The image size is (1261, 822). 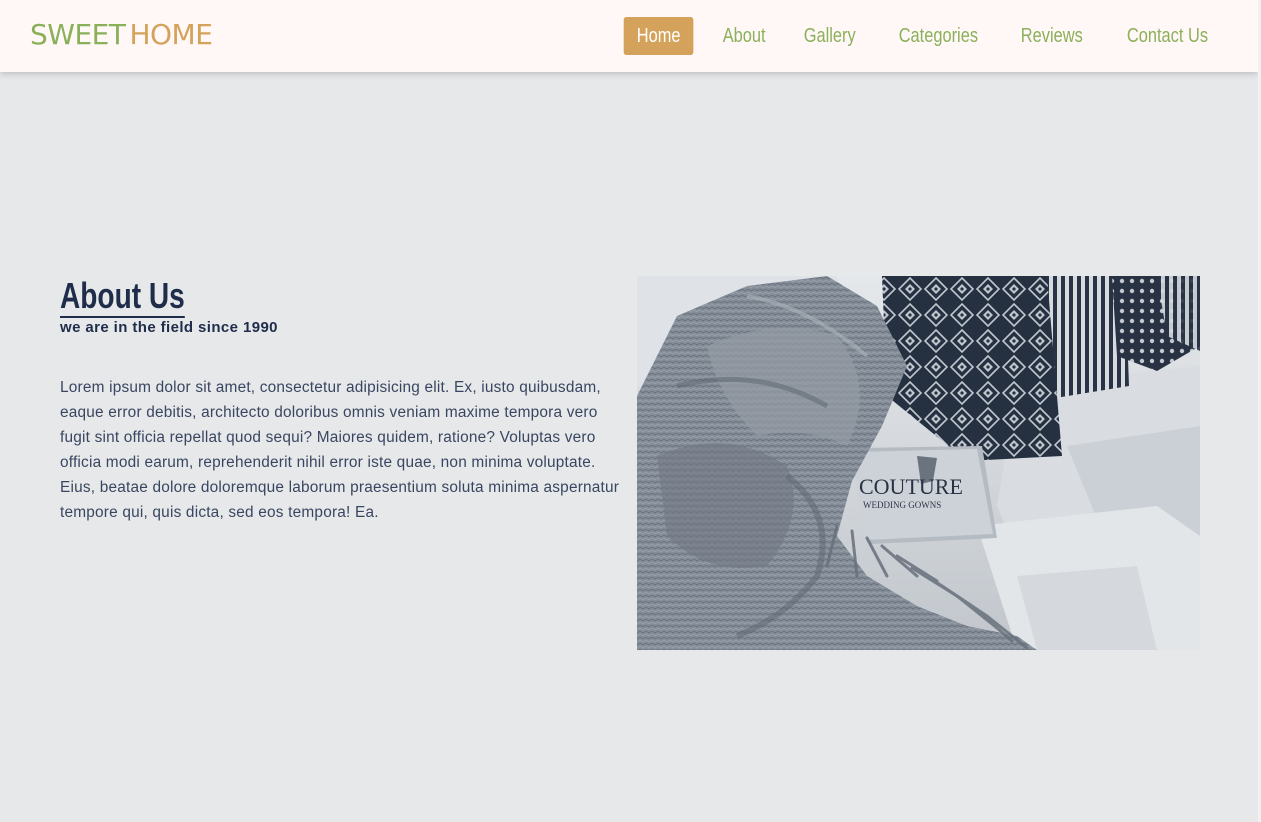 What do you see at coordinates (830, 36) in the screenshot?
I see `nav-gallery: Gallery` at bounding box center [830, 36].